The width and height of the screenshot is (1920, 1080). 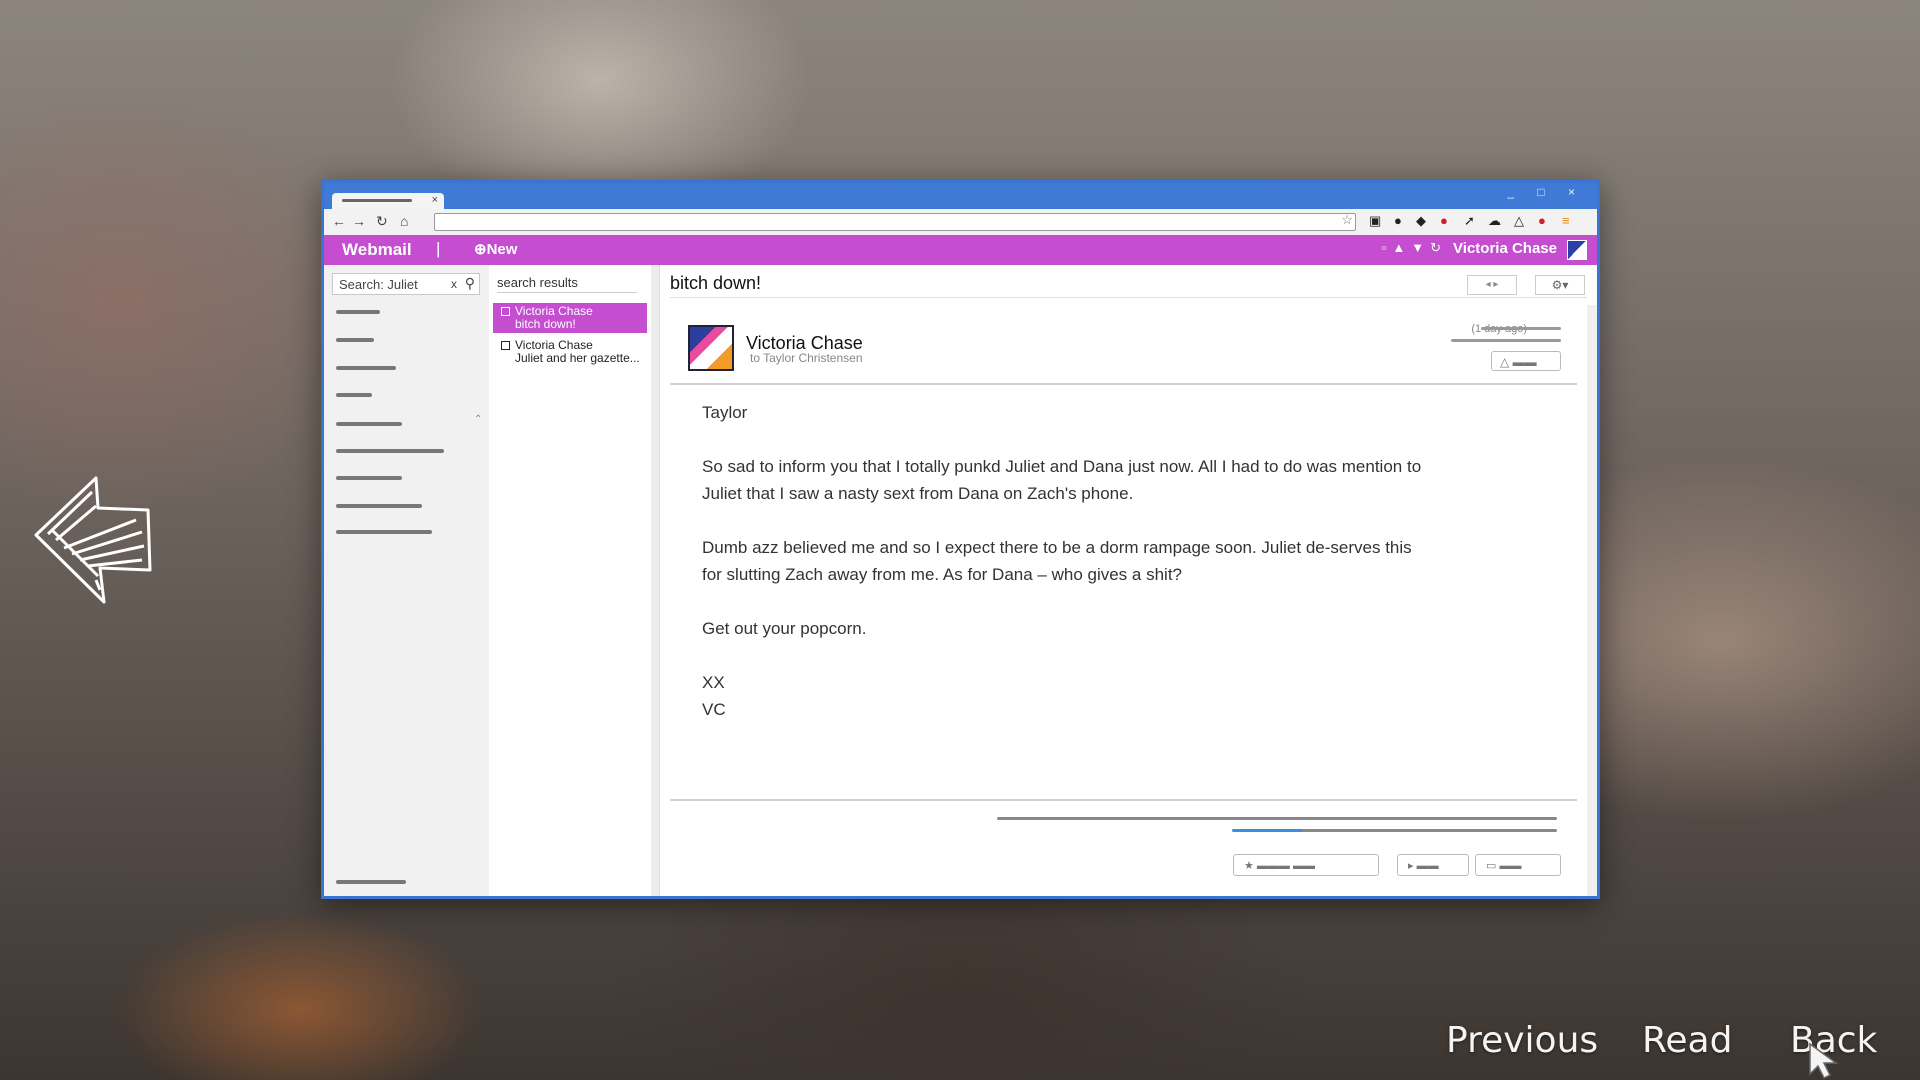 I want to click on bookmark-star-icon: ☆, so click(x=1347, y=220).